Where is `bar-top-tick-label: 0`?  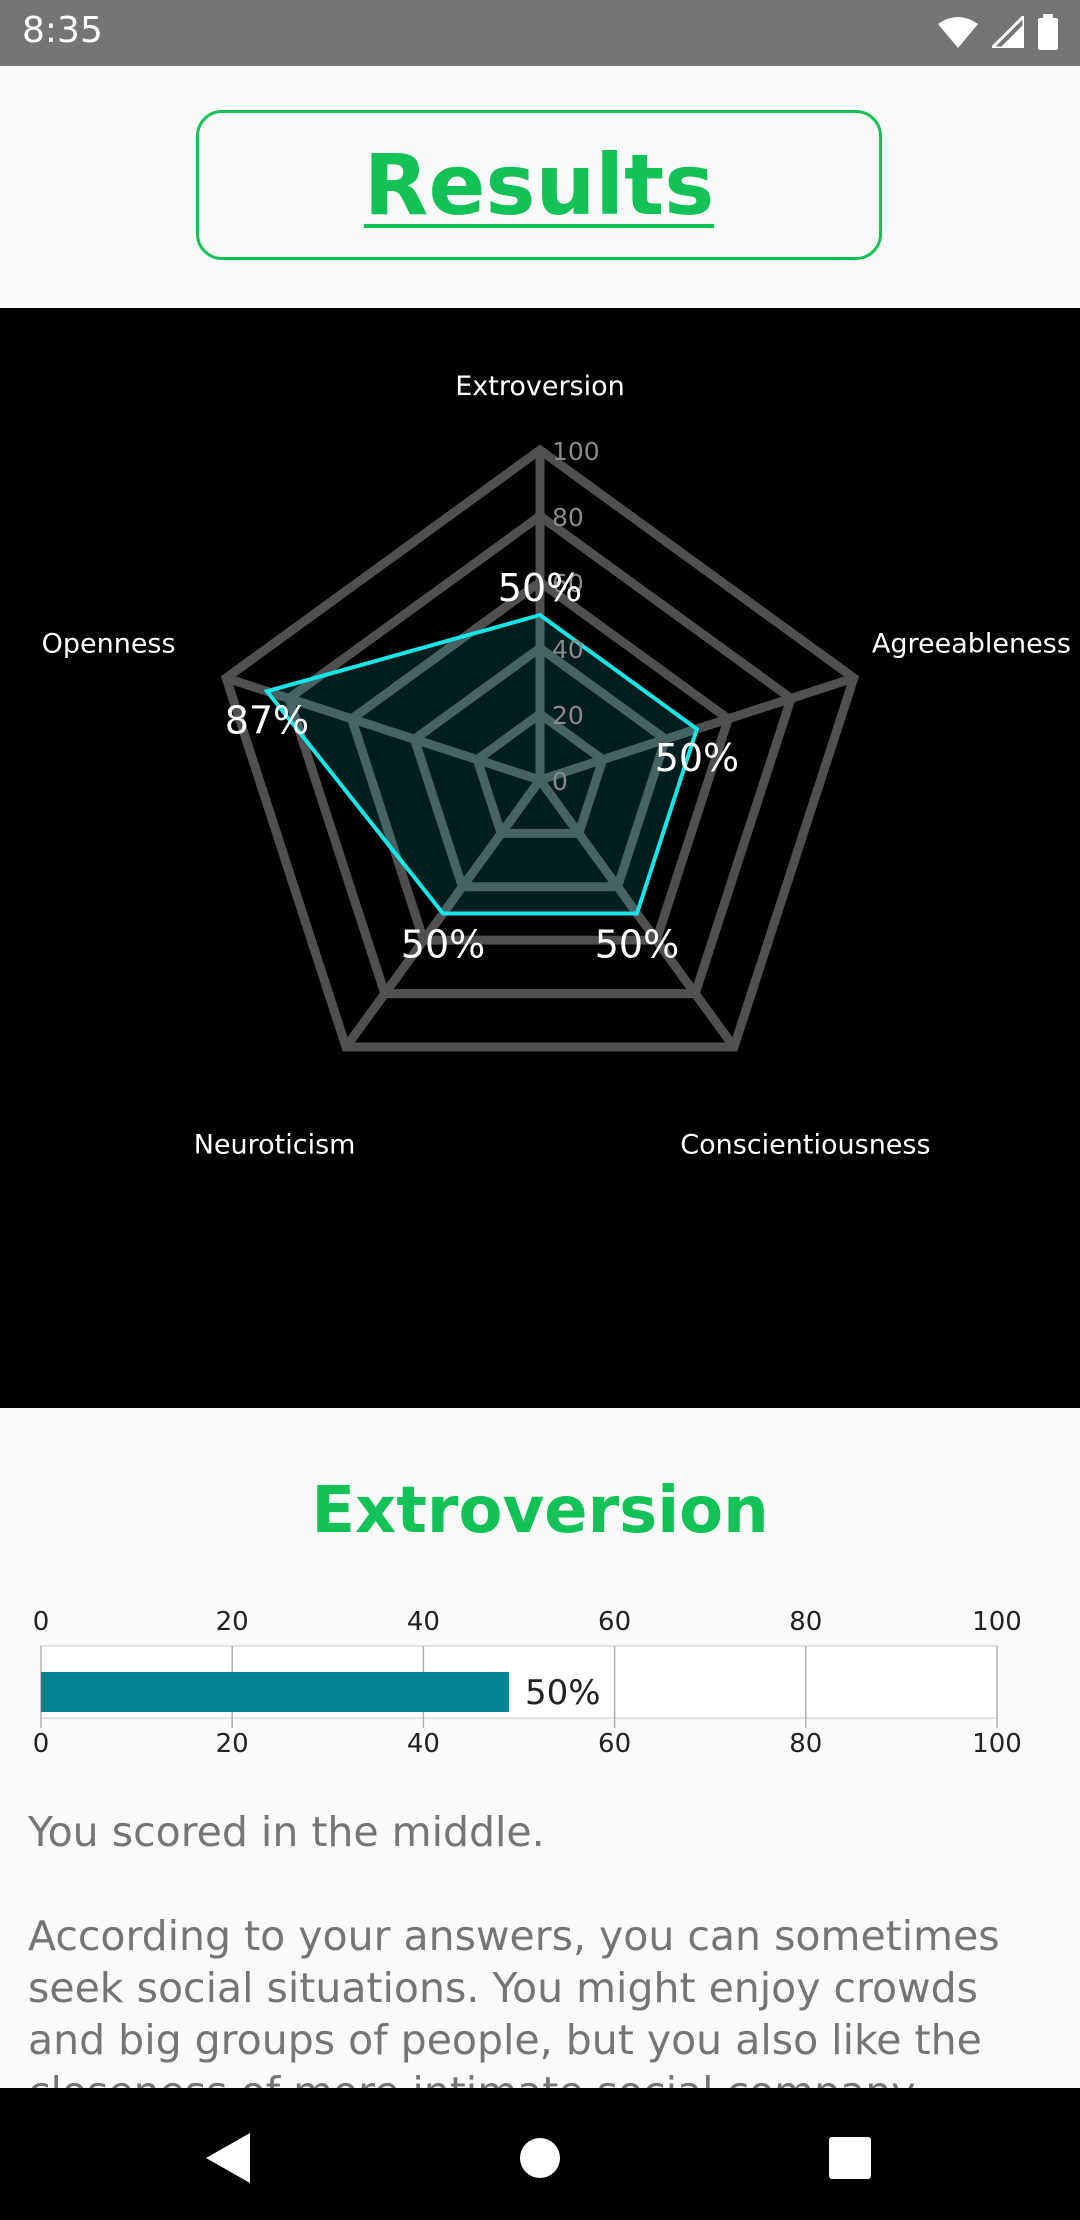 bar-top-tick-label: 0 is located at coordinates (41, 1622).